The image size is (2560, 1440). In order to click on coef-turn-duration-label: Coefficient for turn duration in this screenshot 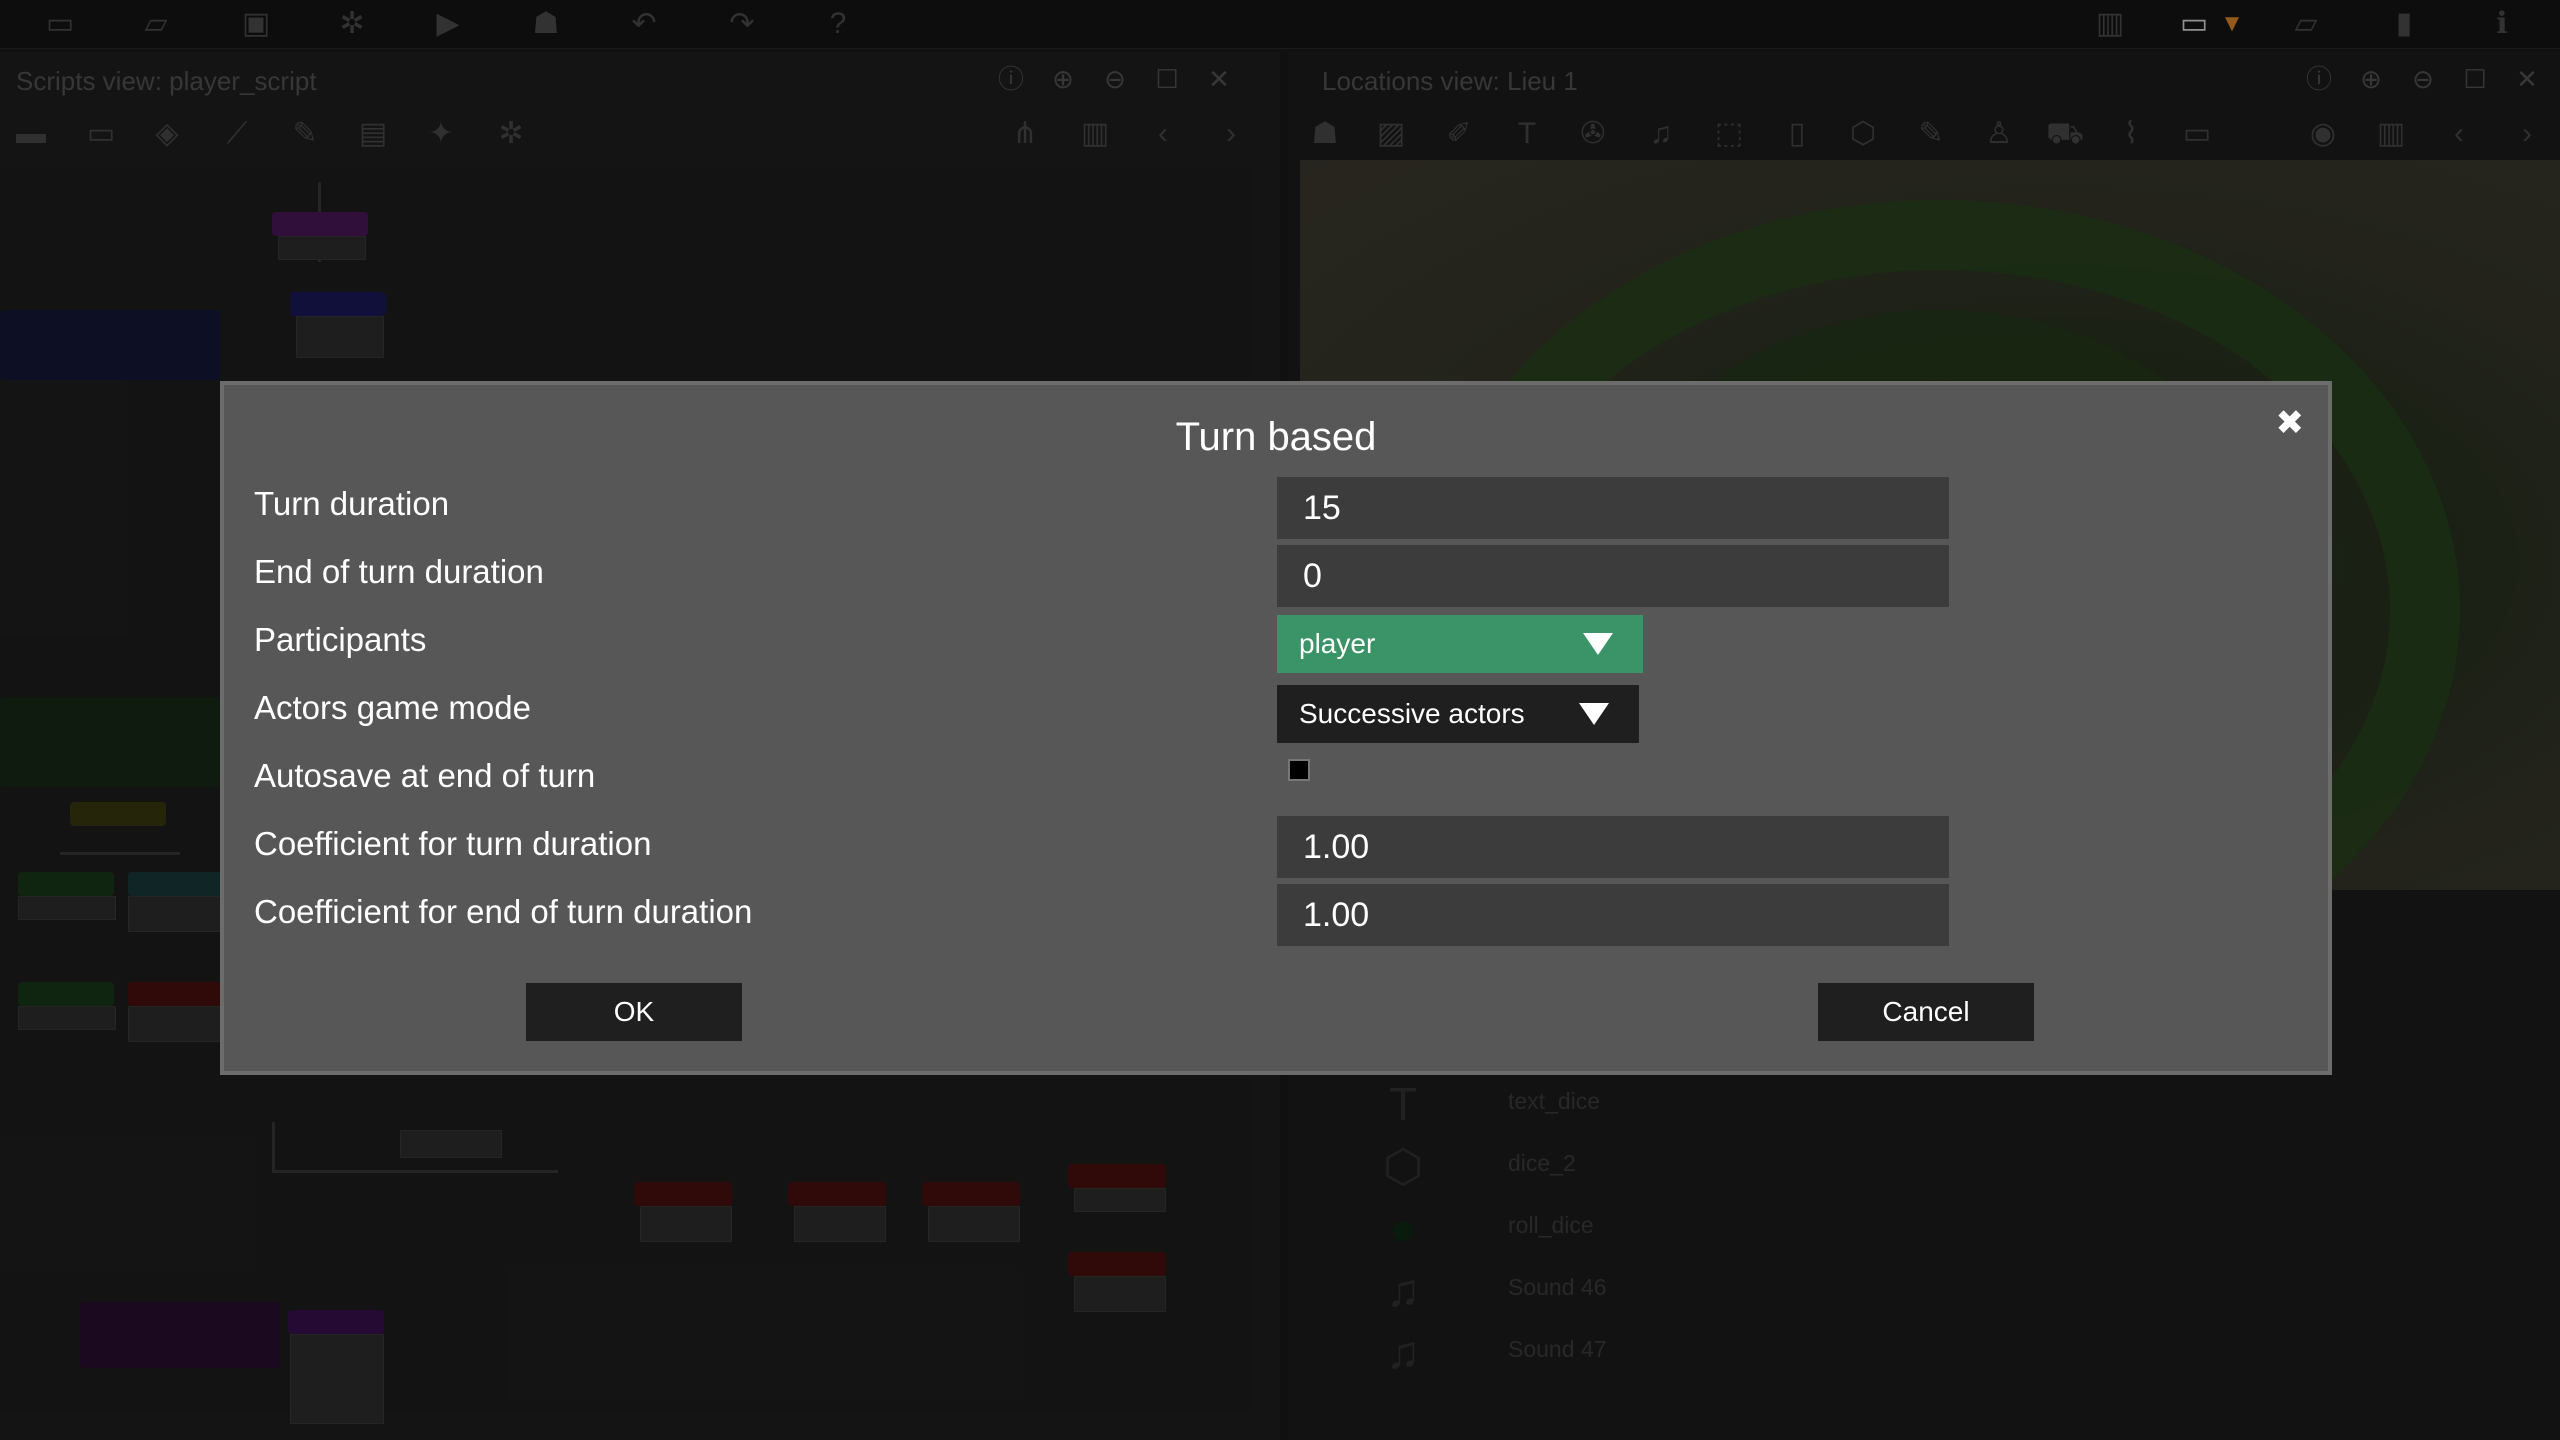, I will do `click(453, 843)`.